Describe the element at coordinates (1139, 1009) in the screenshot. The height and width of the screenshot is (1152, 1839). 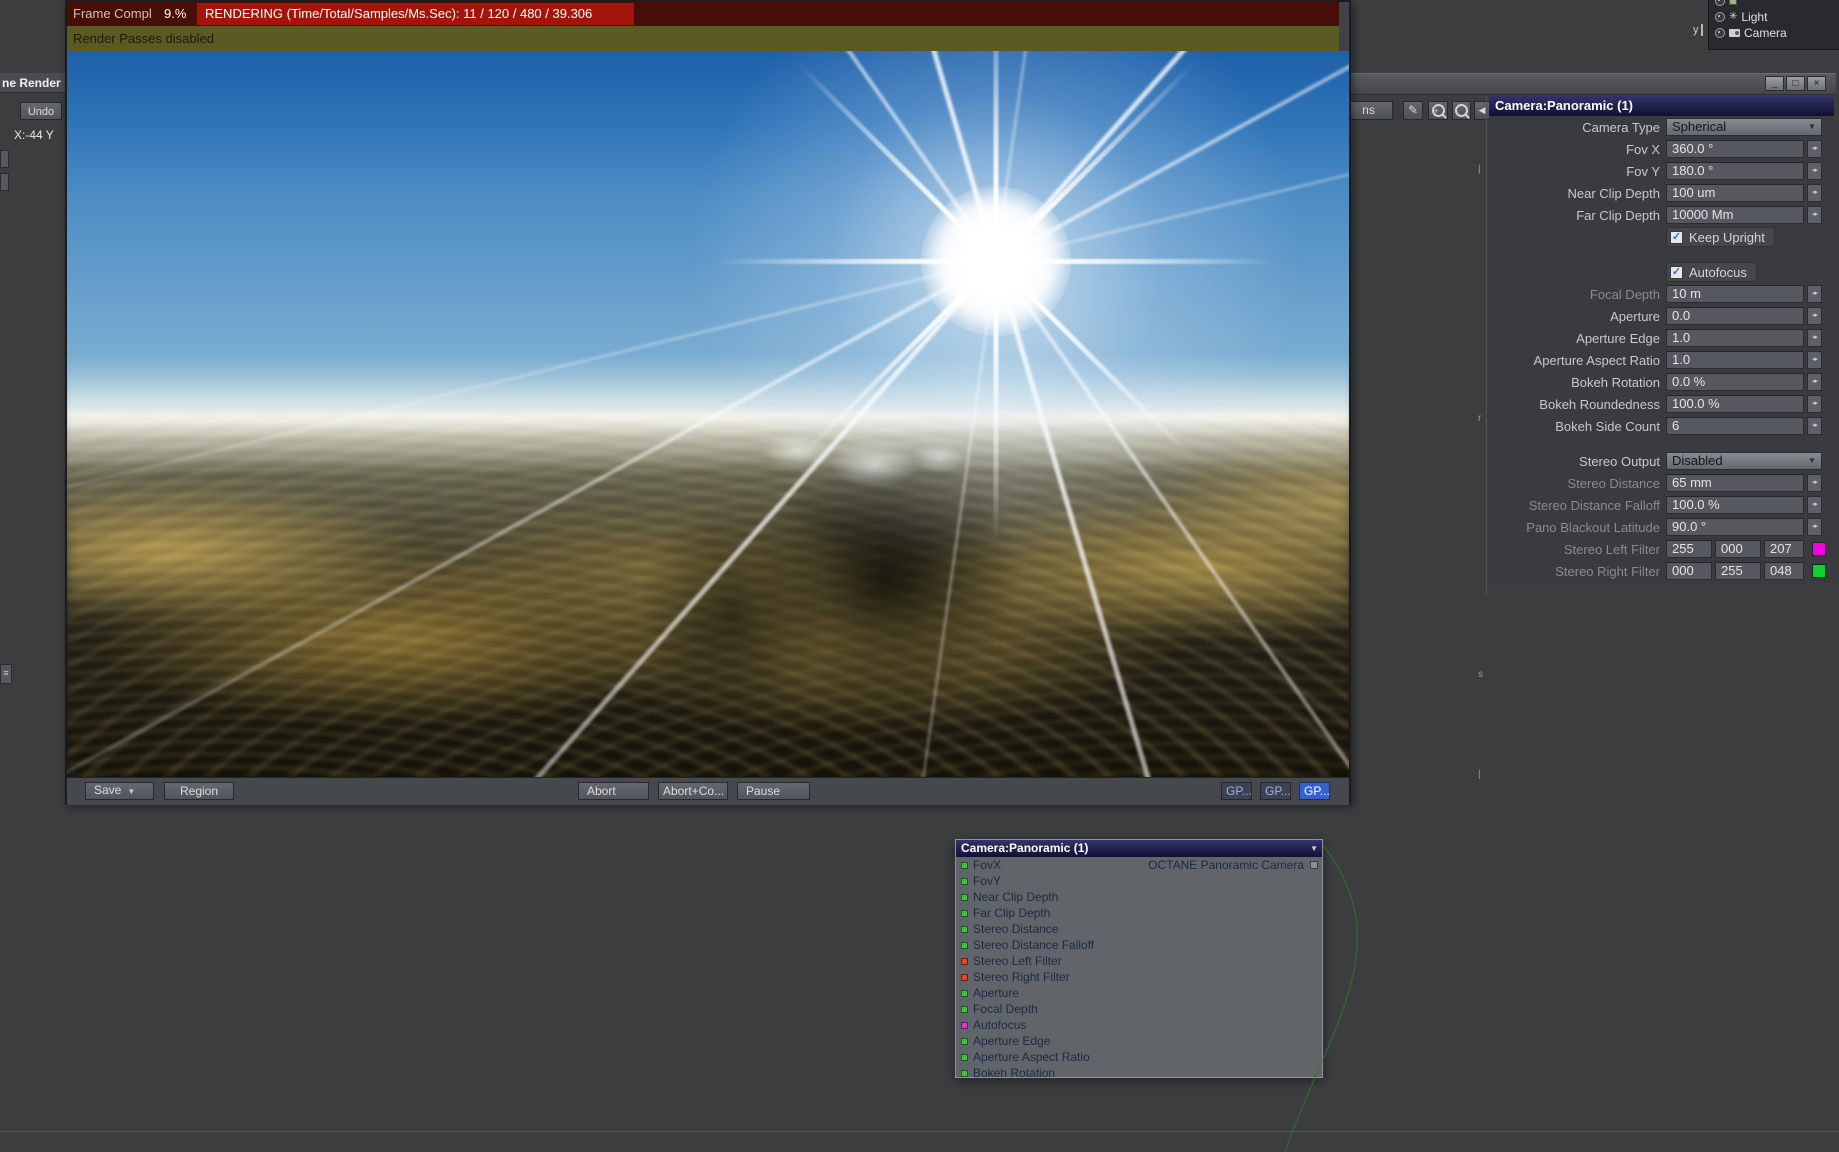
I see `node-item-focal-depth: Focal Depth` at that location.